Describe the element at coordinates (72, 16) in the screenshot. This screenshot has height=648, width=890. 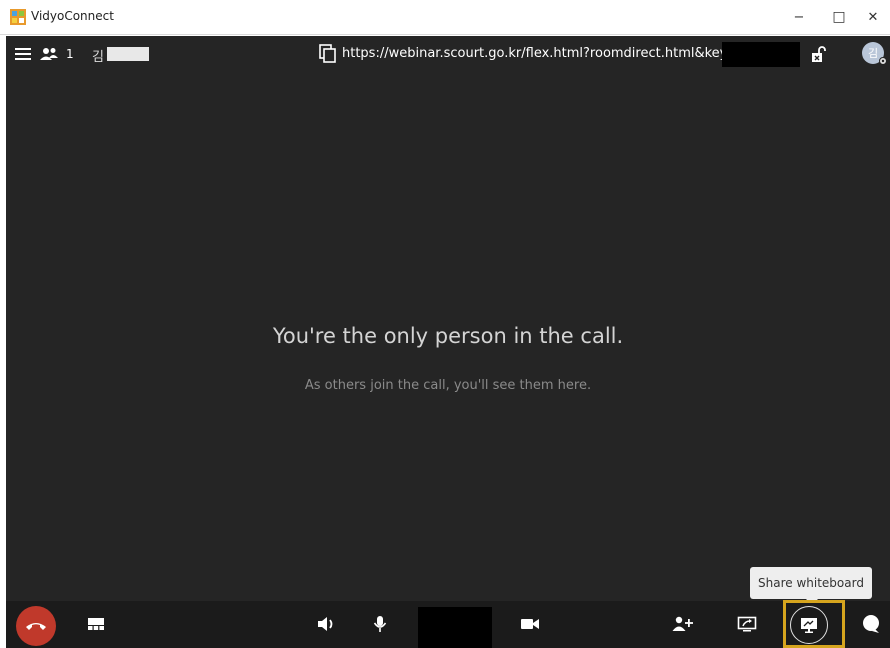
I see `window-title: VidyoConnect` at that location.